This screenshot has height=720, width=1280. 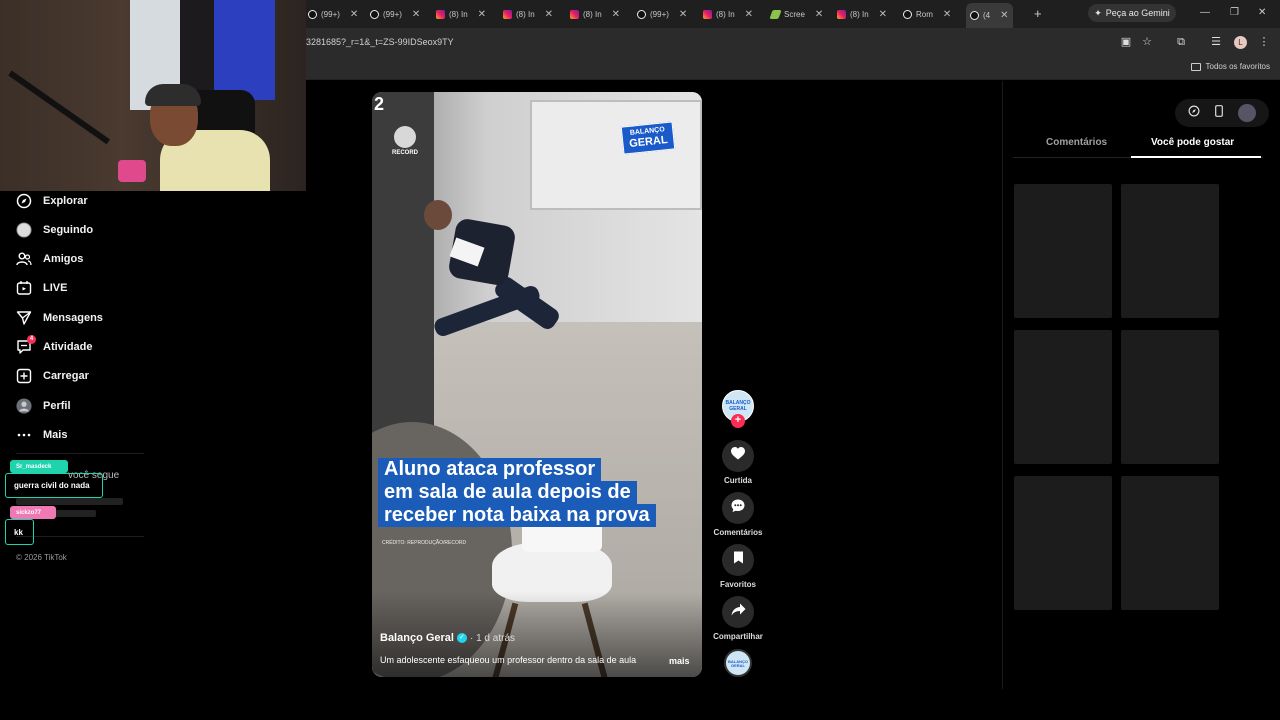 I want to click on all-bookmarks: Todos os favoritos, so click(x=1230, y=66).